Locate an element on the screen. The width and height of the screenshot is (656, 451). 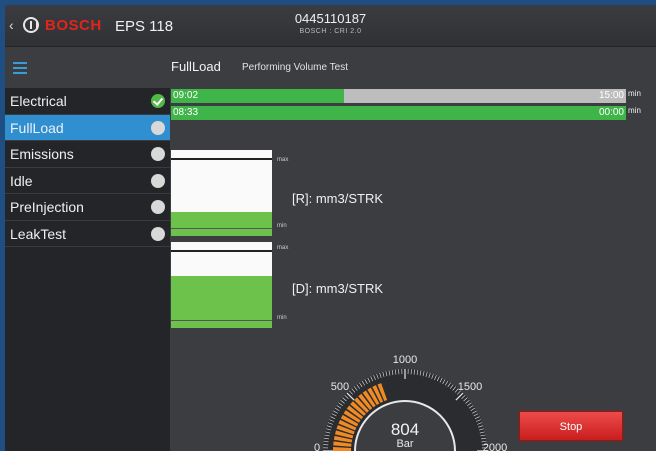
sidebar-item-fullload: FullLoad is located at coordinates (87, 127).